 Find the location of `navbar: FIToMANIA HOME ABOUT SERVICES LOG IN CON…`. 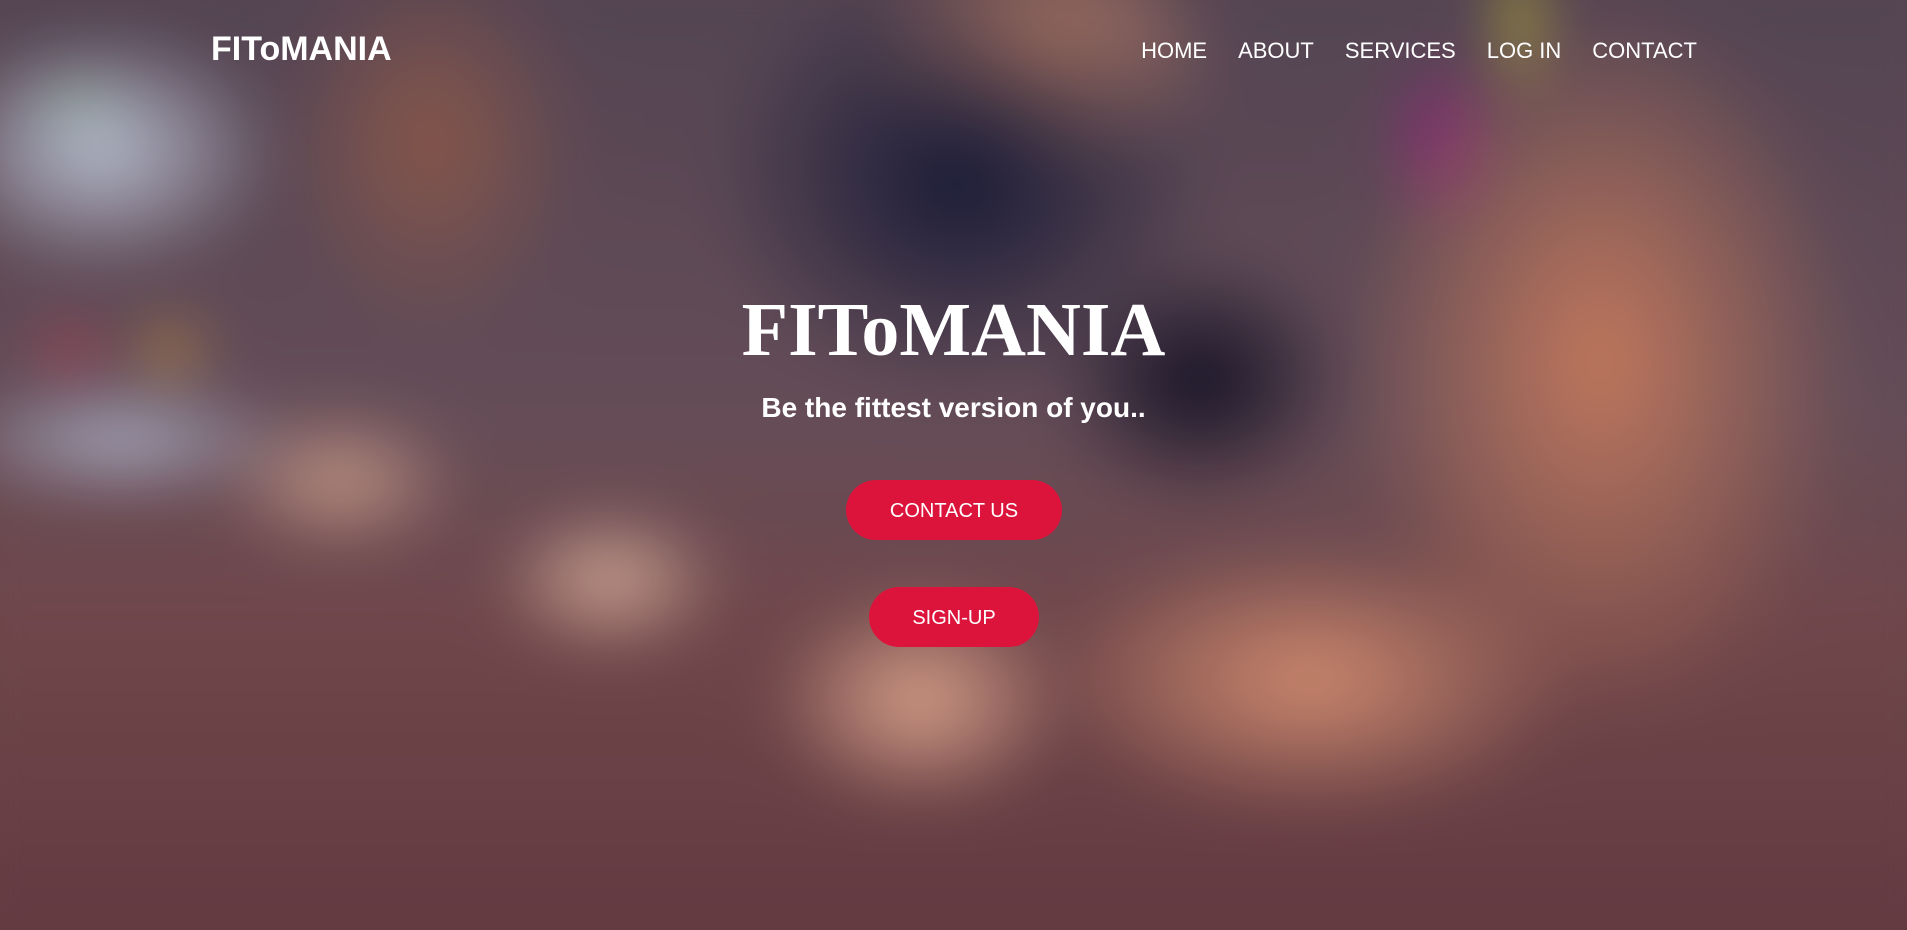

navbar: FIToMANIA HOME ABOUT SERVICES LOG IN CON… is located at coordinates (953, 50).